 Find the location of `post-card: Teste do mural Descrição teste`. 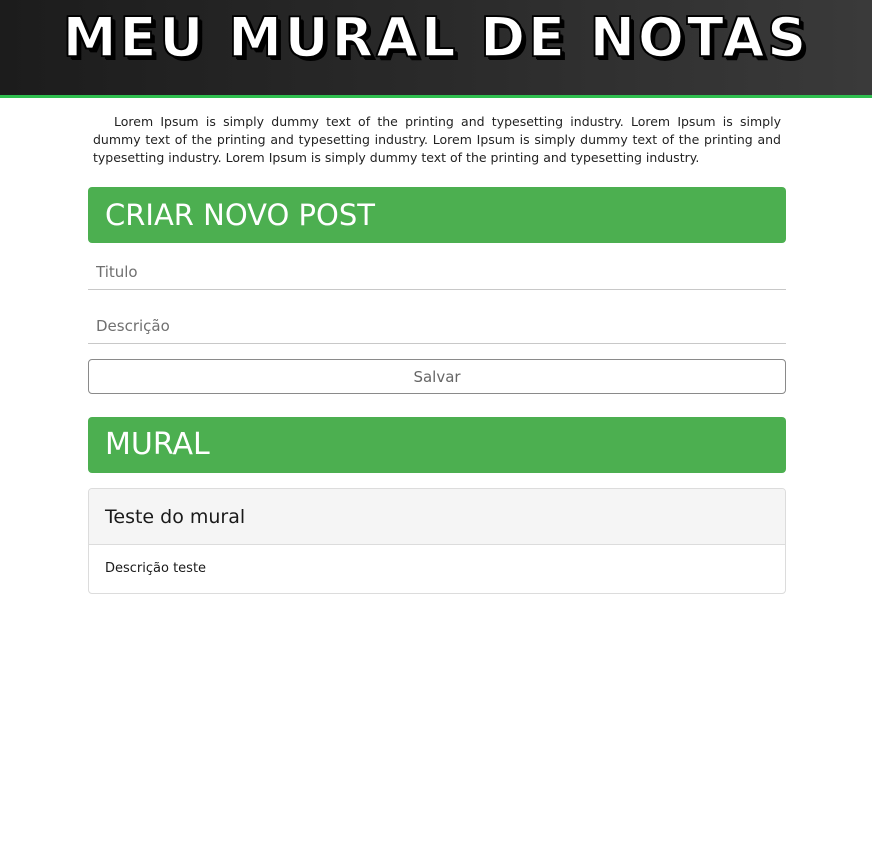

post-card: Teste do mural Descrição teste is located at coordinates (437, 541).